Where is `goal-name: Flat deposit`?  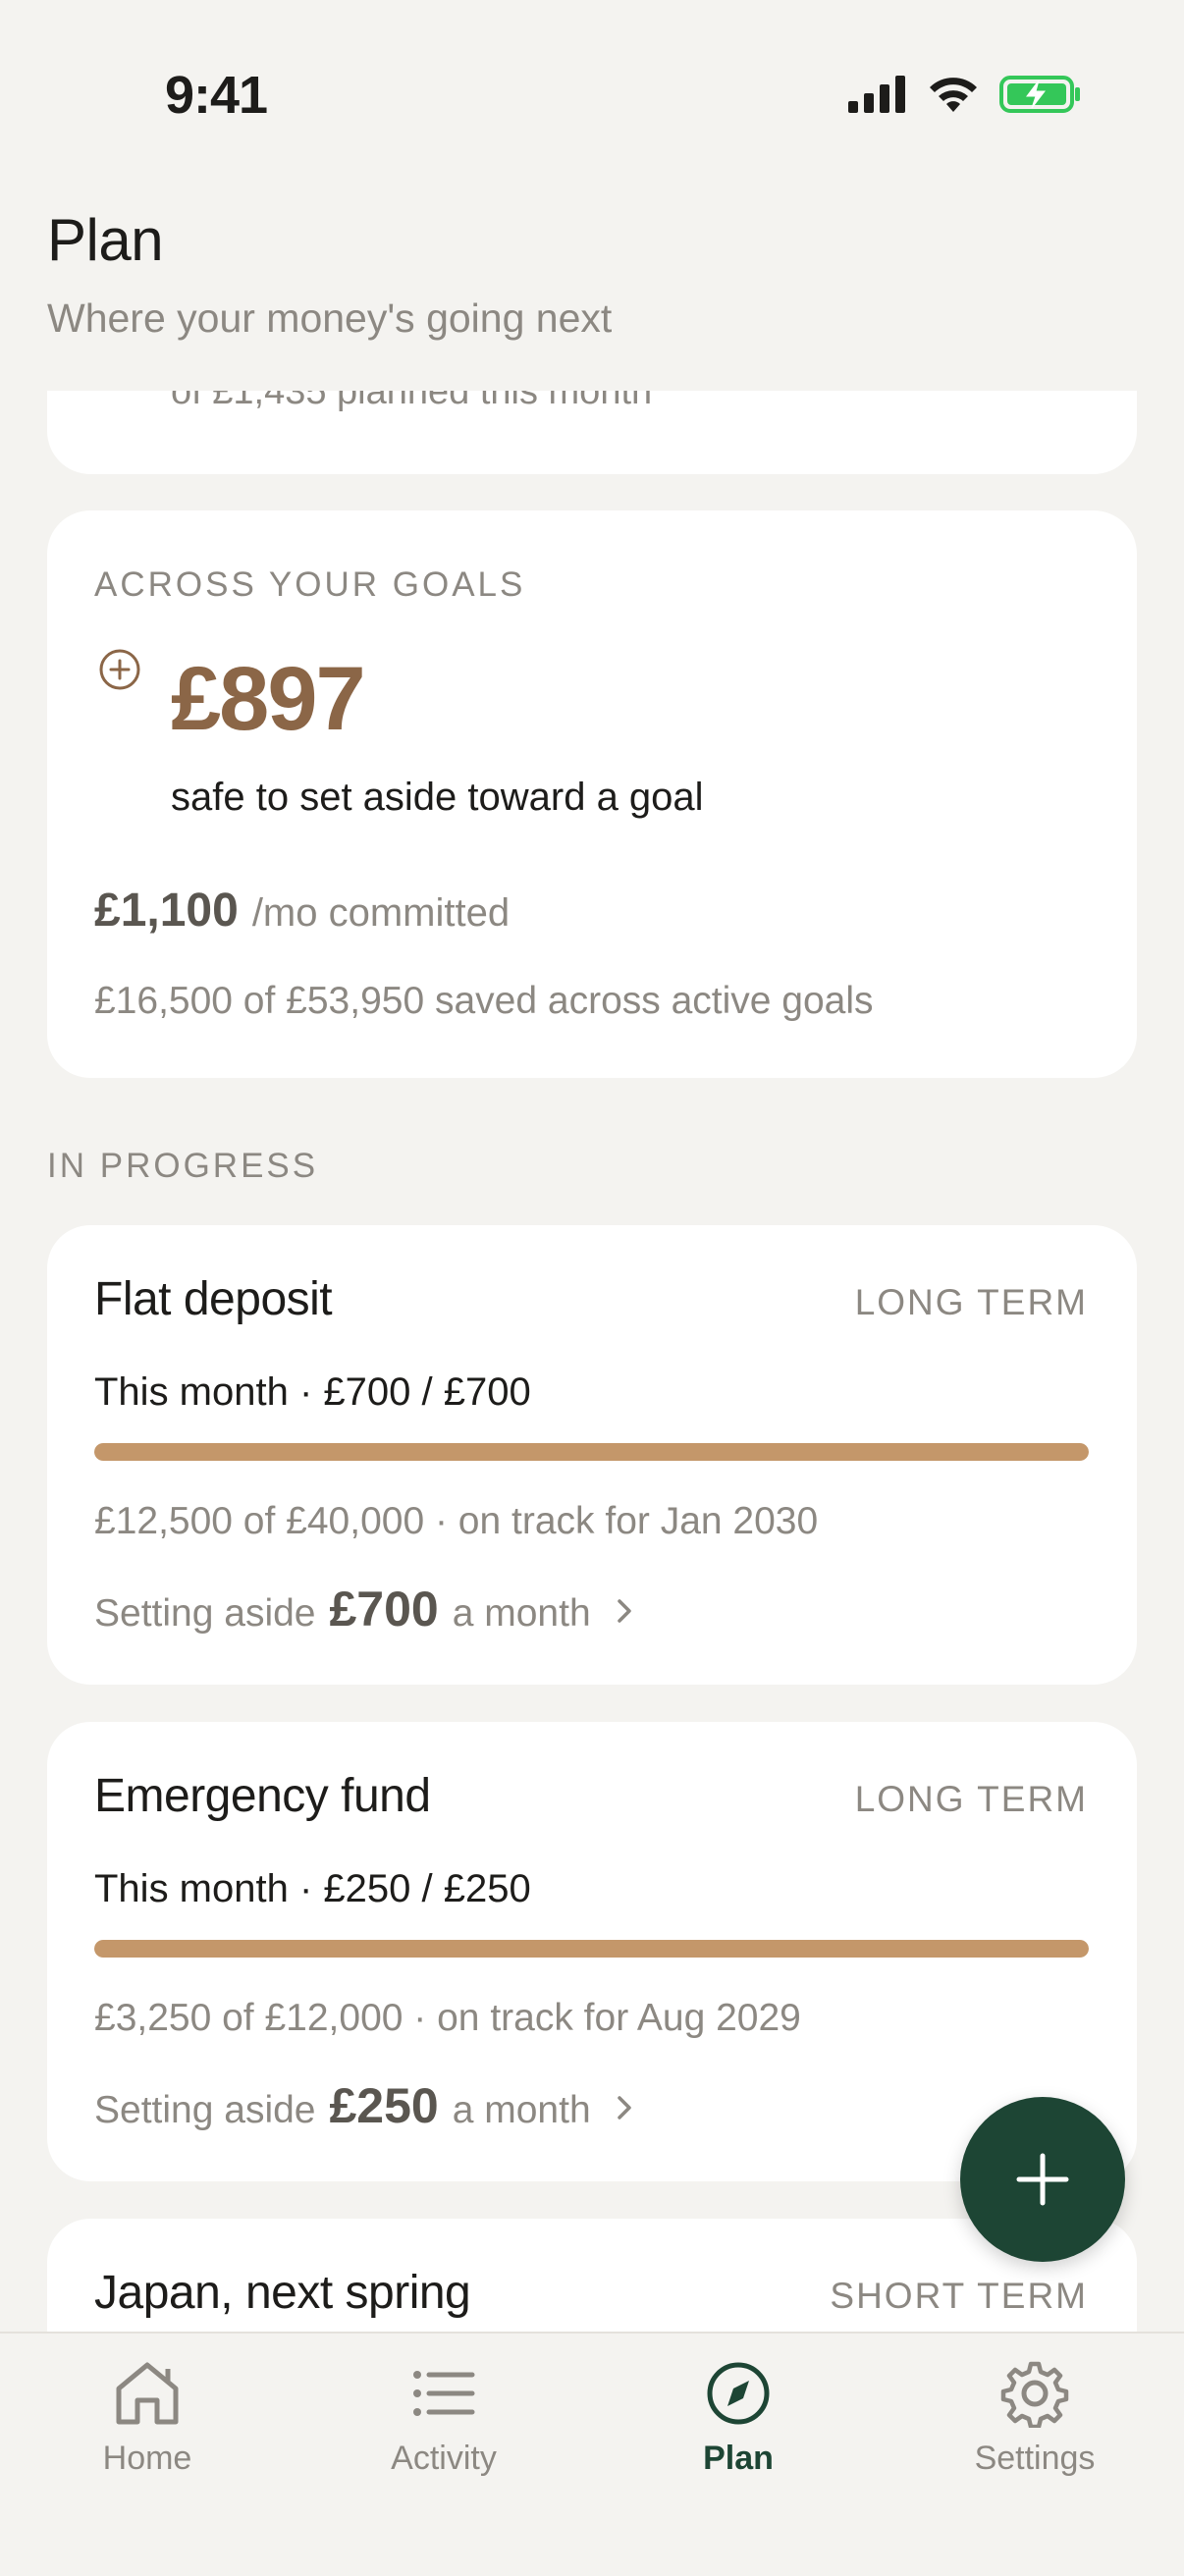 goal-name: Flat deposit is located at coordinates (214, 1299).